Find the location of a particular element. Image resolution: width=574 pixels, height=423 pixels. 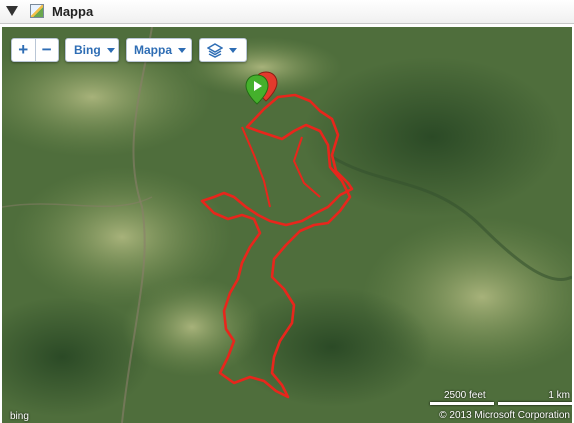

layers-icon is located at coordinates (215, 50).